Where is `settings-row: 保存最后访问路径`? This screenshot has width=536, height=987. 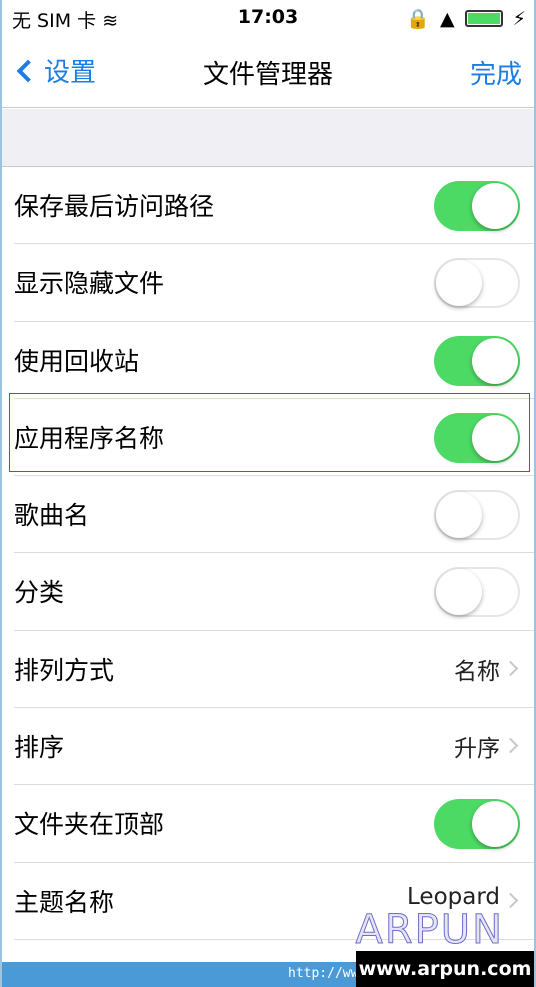 settings-row: 保存最后访问路径 is located at coordinates (274, 206).